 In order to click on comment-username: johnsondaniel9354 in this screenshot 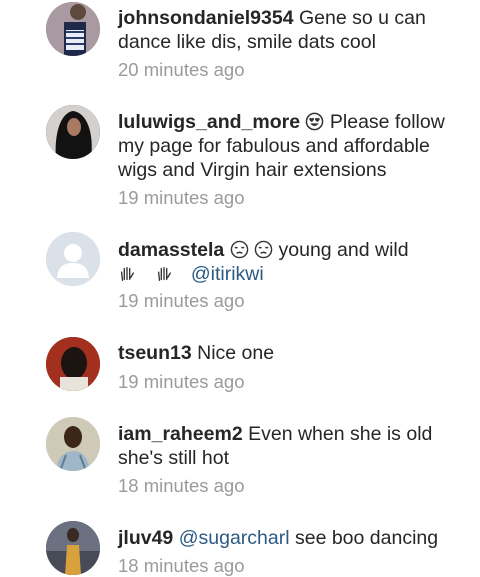, I will do `click(206, 18)`.